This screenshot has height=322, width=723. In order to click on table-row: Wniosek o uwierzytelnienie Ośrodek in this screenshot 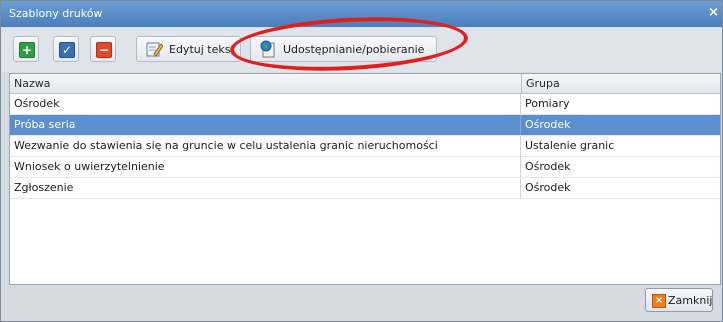, I will do `click(365, 167)`.